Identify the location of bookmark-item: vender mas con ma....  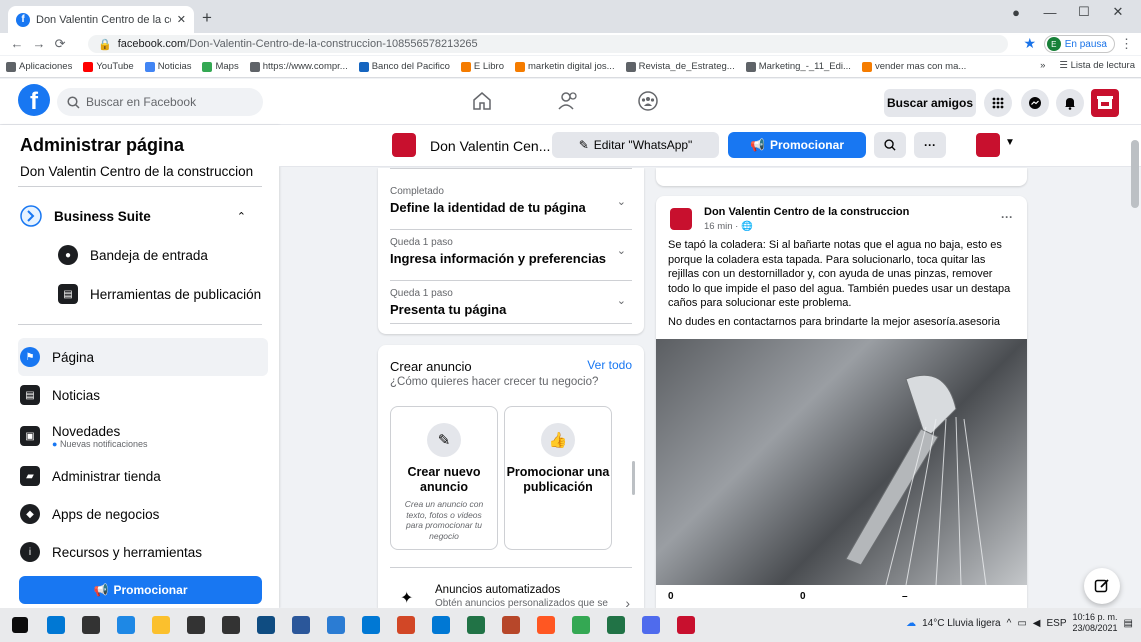
(913, 66).